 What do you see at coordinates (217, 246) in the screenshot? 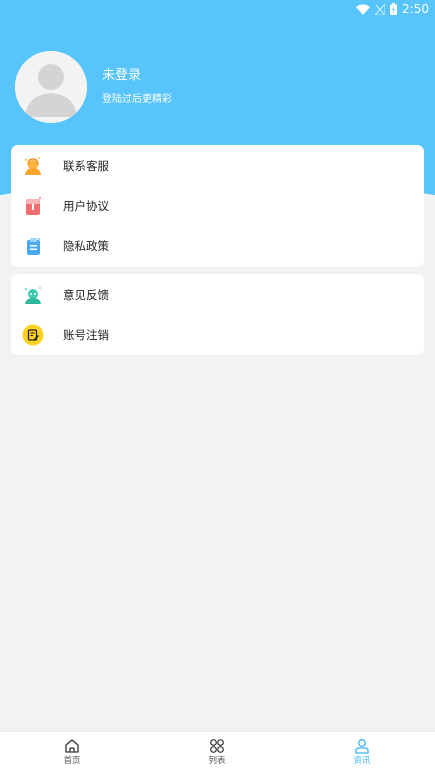
I see `menu-item-privacy-policy: 隐私政策` at bounding box center [217, 246].